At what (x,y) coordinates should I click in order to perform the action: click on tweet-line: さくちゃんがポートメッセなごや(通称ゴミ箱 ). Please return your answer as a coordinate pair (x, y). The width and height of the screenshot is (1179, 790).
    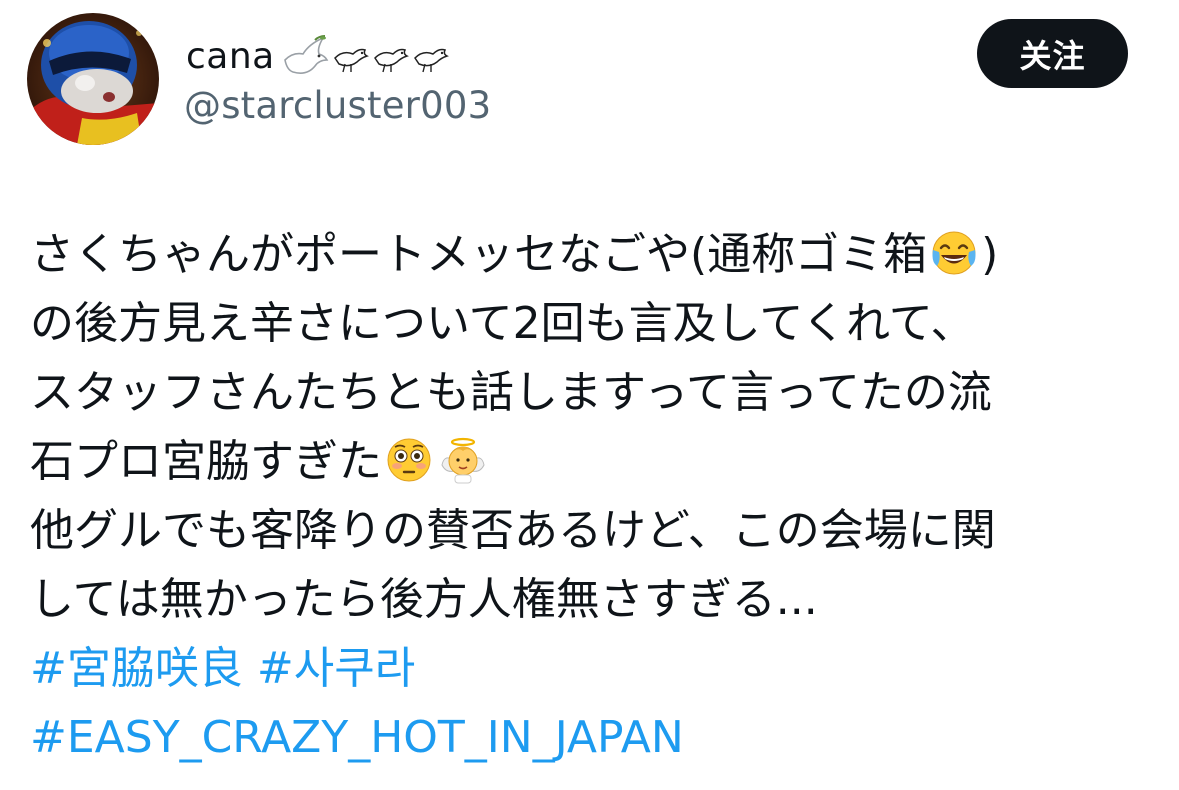
    Looking at the image, I should click on (595, 254).